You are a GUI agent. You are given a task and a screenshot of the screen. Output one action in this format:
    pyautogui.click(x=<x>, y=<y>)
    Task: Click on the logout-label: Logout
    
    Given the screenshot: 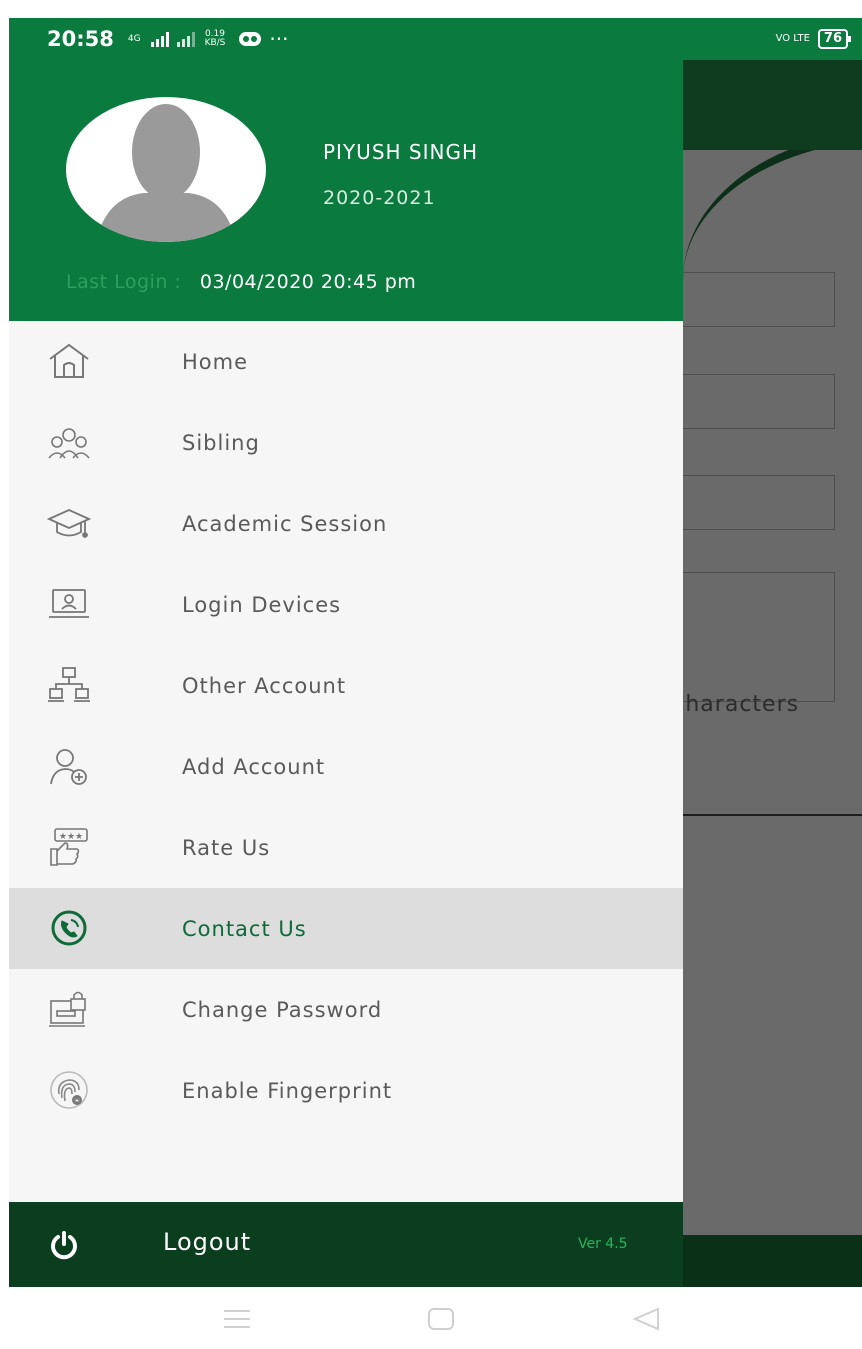 What is the action you would take?
    pyautogui.click(x=207, y=1242)
    